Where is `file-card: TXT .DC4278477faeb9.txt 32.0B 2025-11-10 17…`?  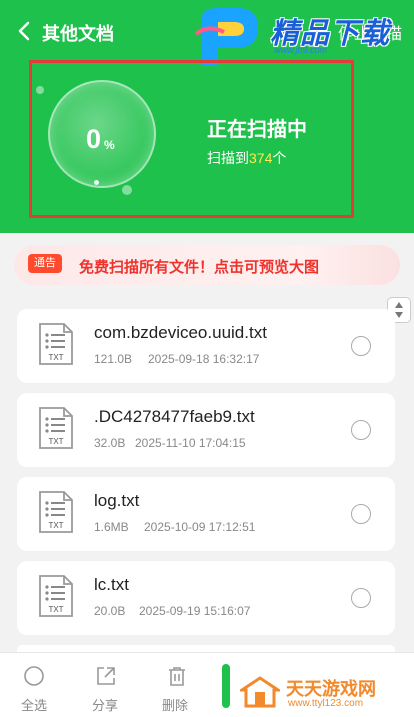 file-card: TXT .DC4278477faeb9.txt 32.0B 2025-11-10 17… is located at coordinates (206, 430).